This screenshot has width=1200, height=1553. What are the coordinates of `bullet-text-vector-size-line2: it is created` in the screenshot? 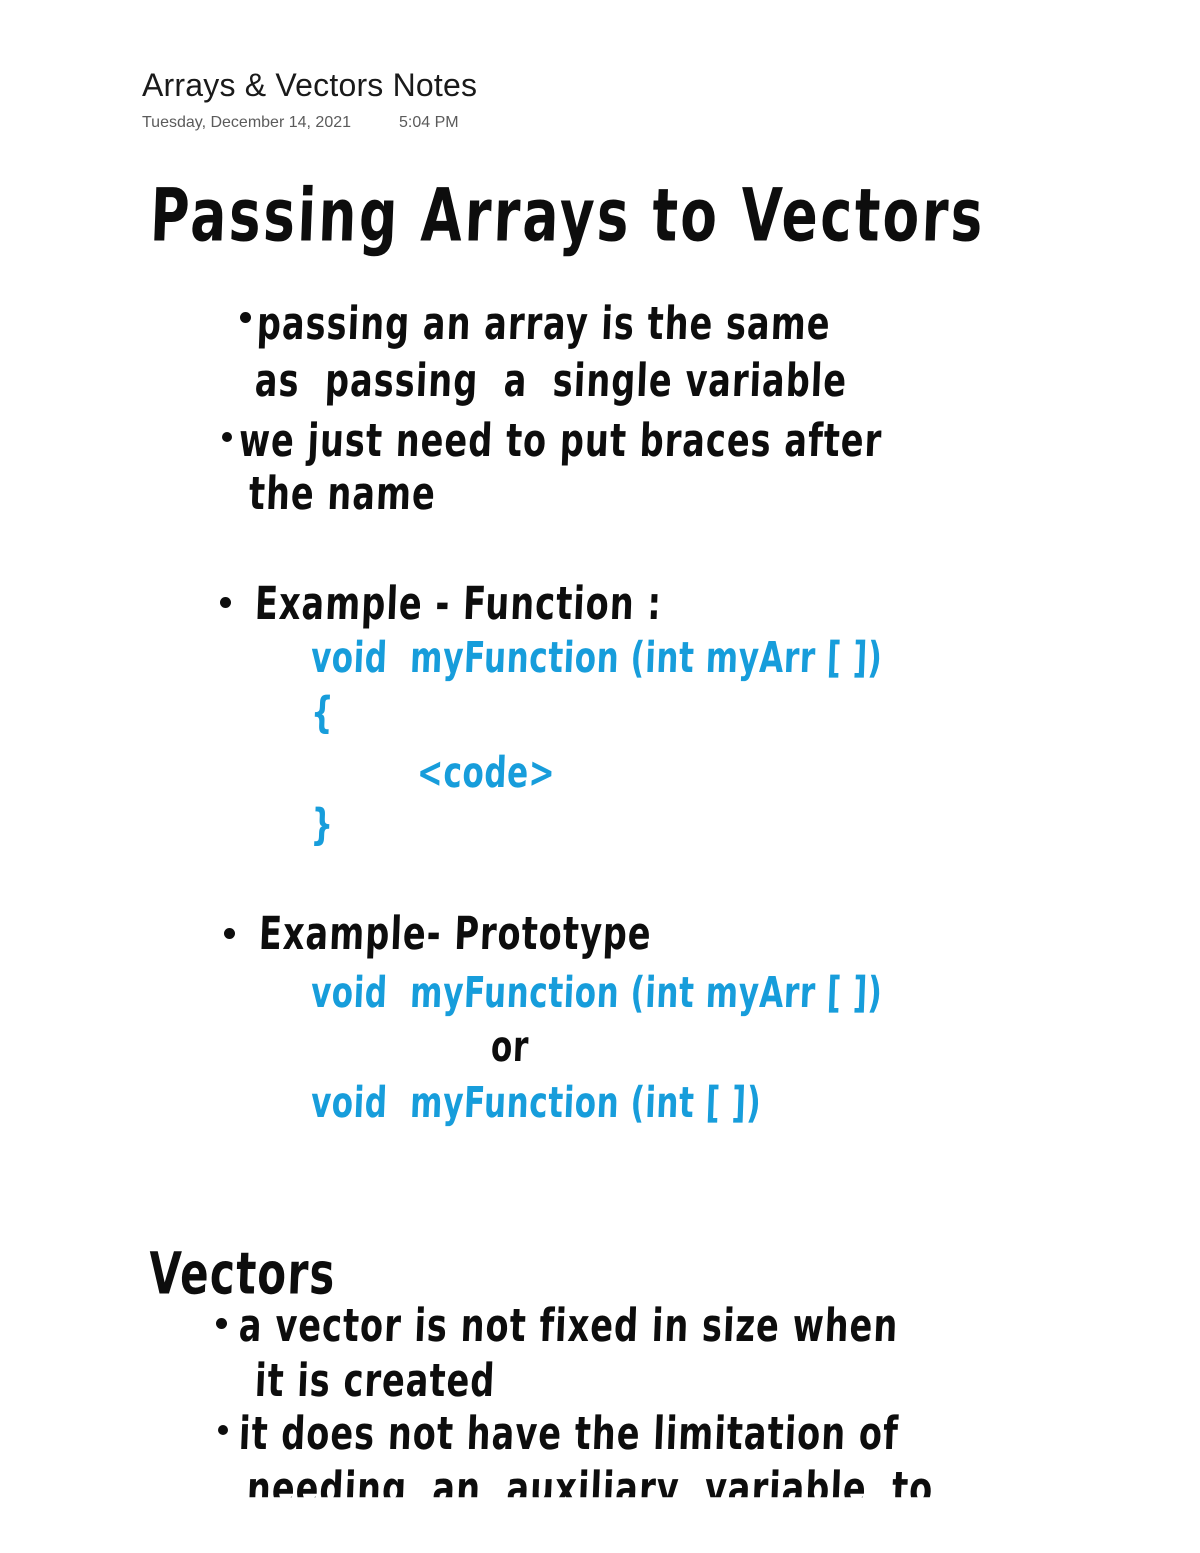 It's located at (375, 1381).